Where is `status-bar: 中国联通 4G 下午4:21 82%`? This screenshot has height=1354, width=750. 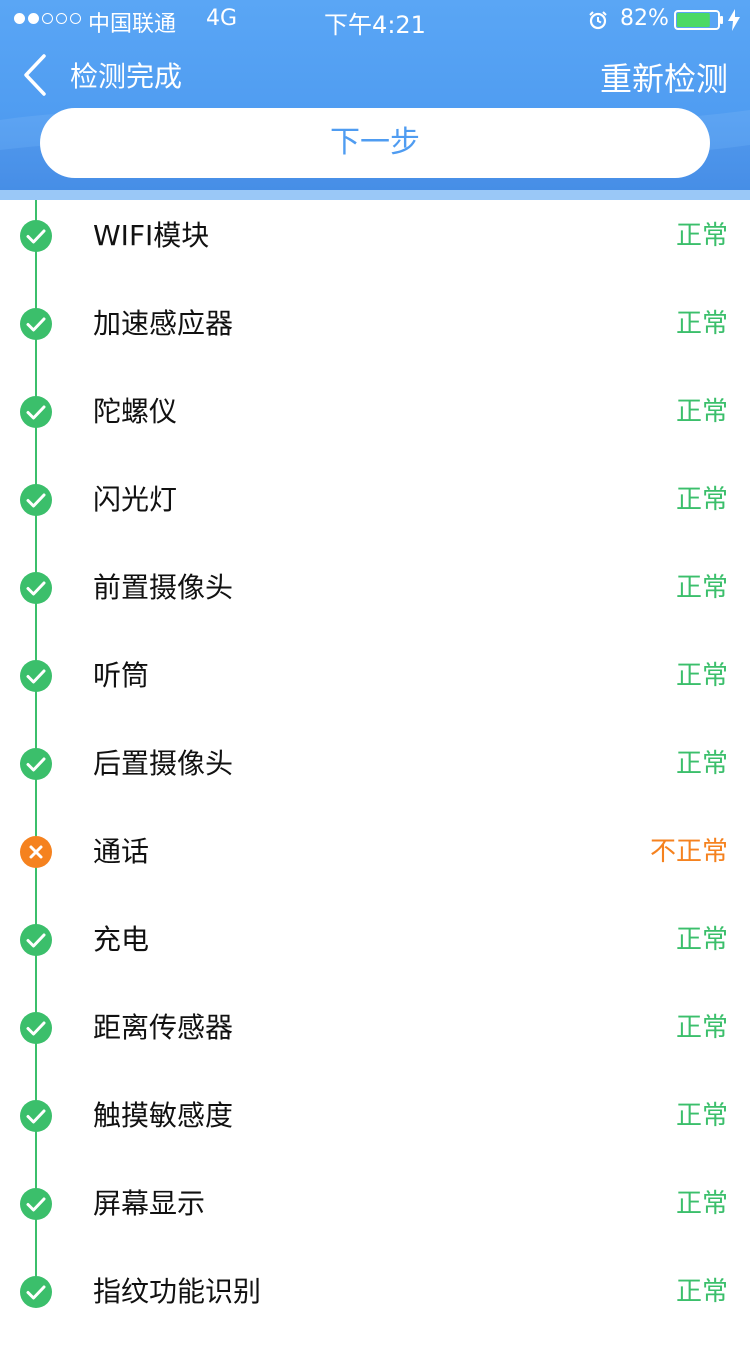 status-bar: 中国联通 4G 下午4:21 82% is located at coordinates (375, 20).